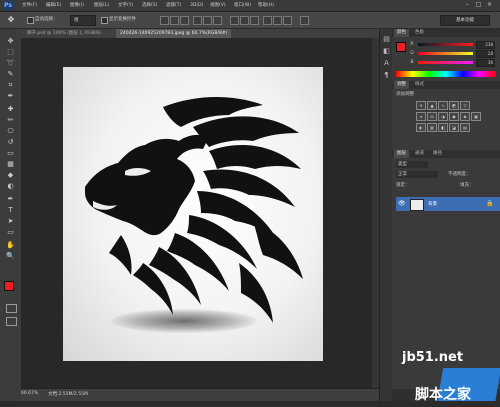 This screenshot has width=500, height=407. Describe the element at coordinates (412, 164) in the screenshot. I see `layer-kind-filter: 类型` at that location.